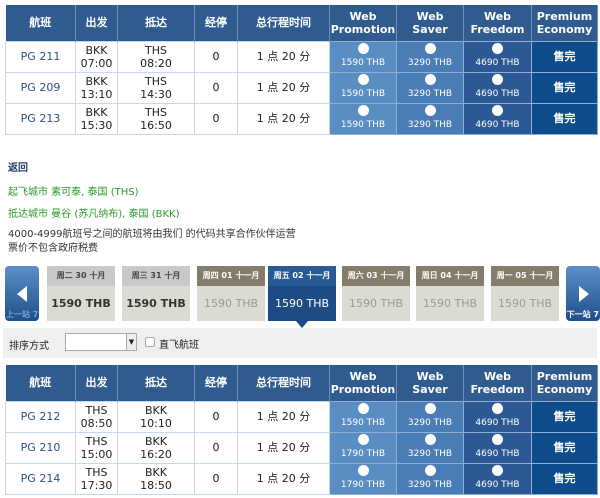 This screenshot has width=600, height=498. What do you see at coordinates (302, 297) in the screenshot?
I see `date-tile: 周五 02 十一月 1590 THB` at bounding box center [302, 297].